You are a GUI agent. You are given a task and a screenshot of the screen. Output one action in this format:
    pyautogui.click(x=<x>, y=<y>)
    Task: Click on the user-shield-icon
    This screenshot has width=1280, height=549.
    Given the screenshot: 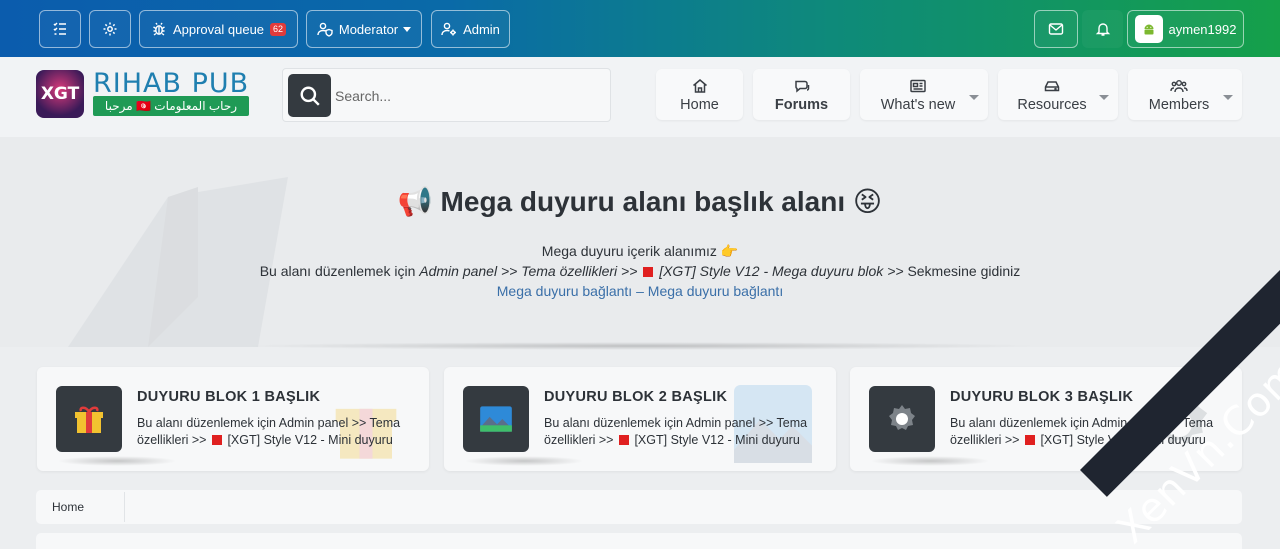 What is the action you would take?
    pyautogui.click(x=325, y=29)
    